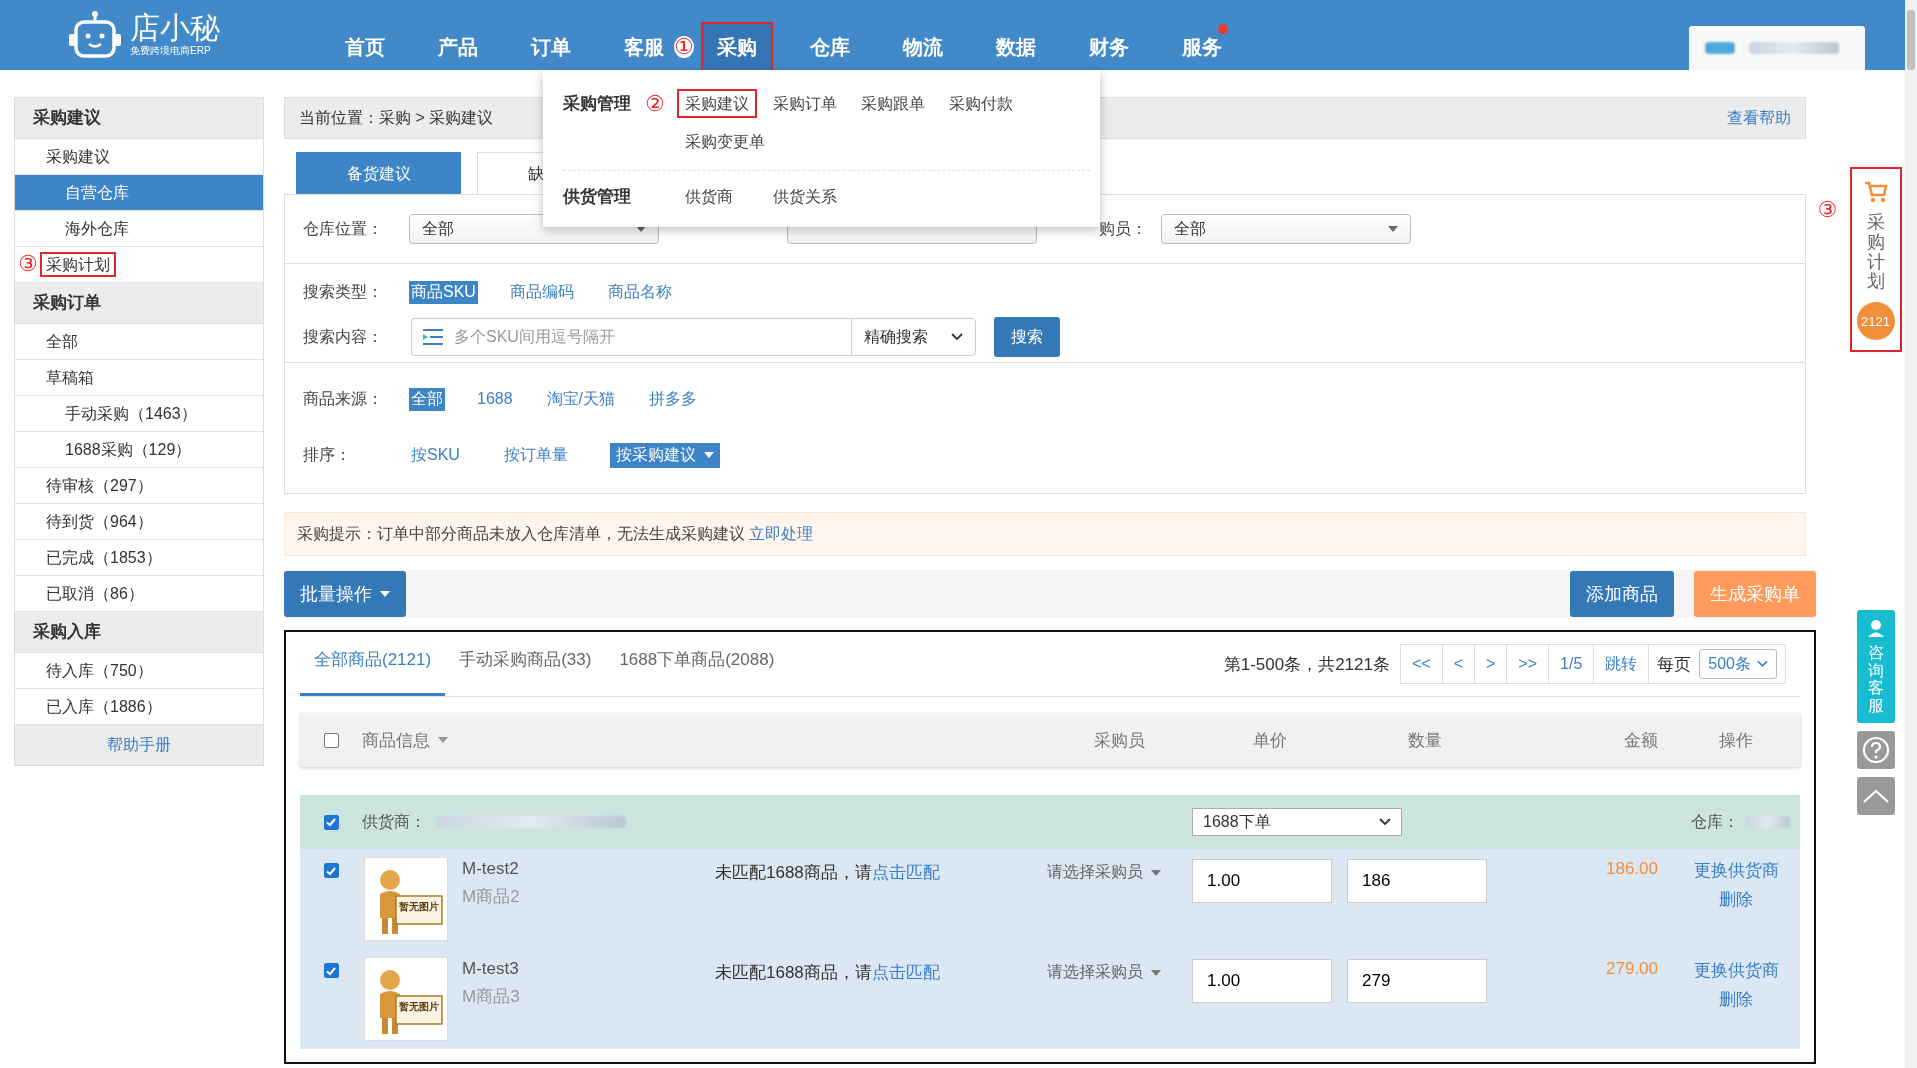  Describe the element at coordinates (893, 103) in the screenshot. I see `menu-item: 采购跟单` at that location.